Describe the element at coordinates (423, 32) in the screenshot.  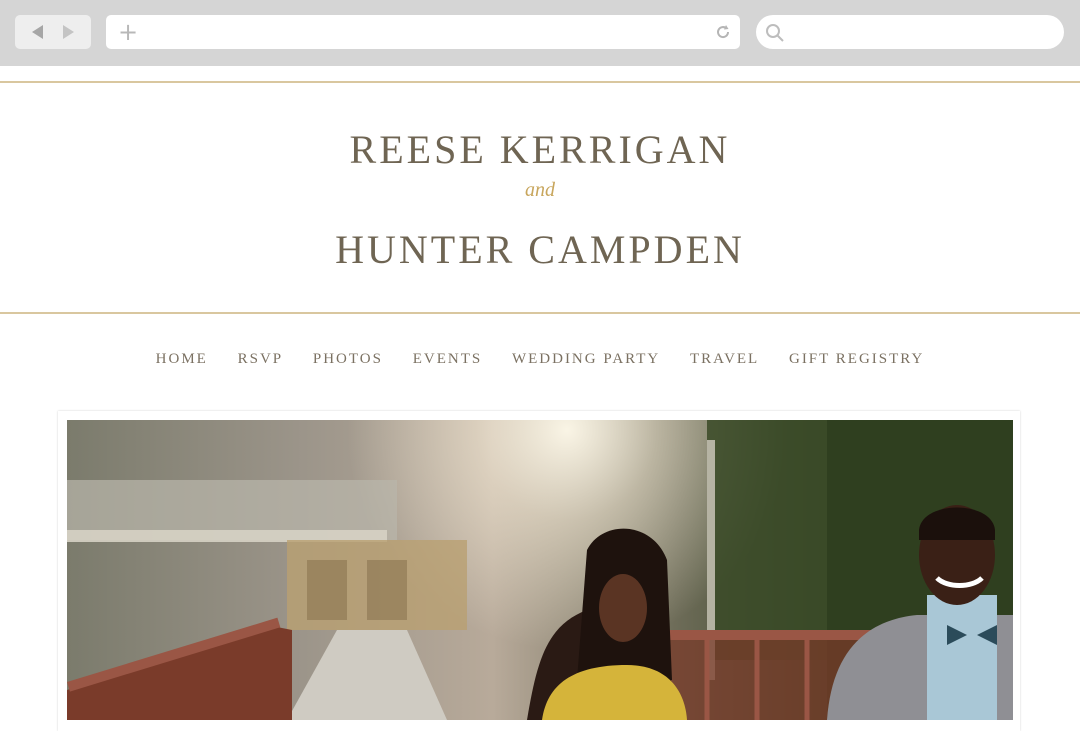
I see `address-bar: +` at that location.